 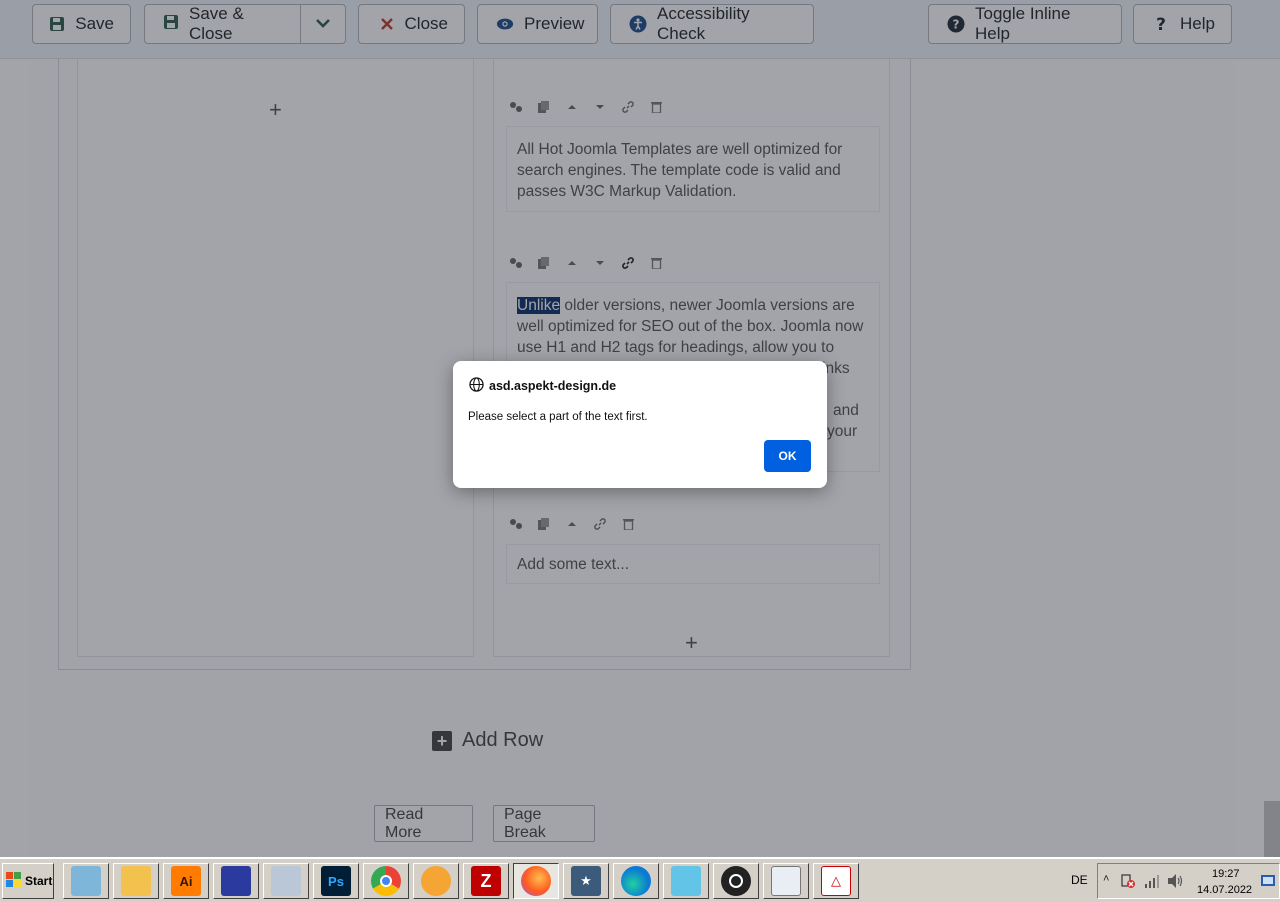 I want to click on dialog-title: asd.aspekt-design.de, so click(x=542, y=386).